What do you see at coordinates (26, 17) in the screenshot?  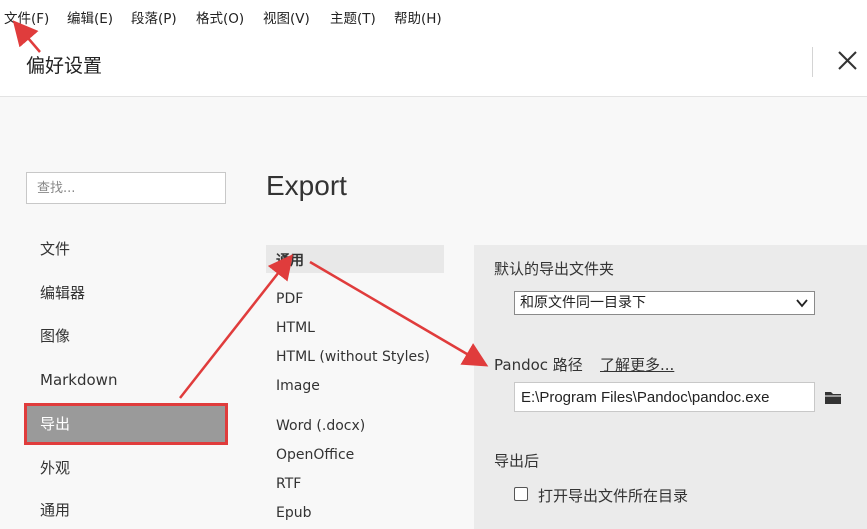 I see `menu-file: 文件(F)` at bounding box center [26, 17].